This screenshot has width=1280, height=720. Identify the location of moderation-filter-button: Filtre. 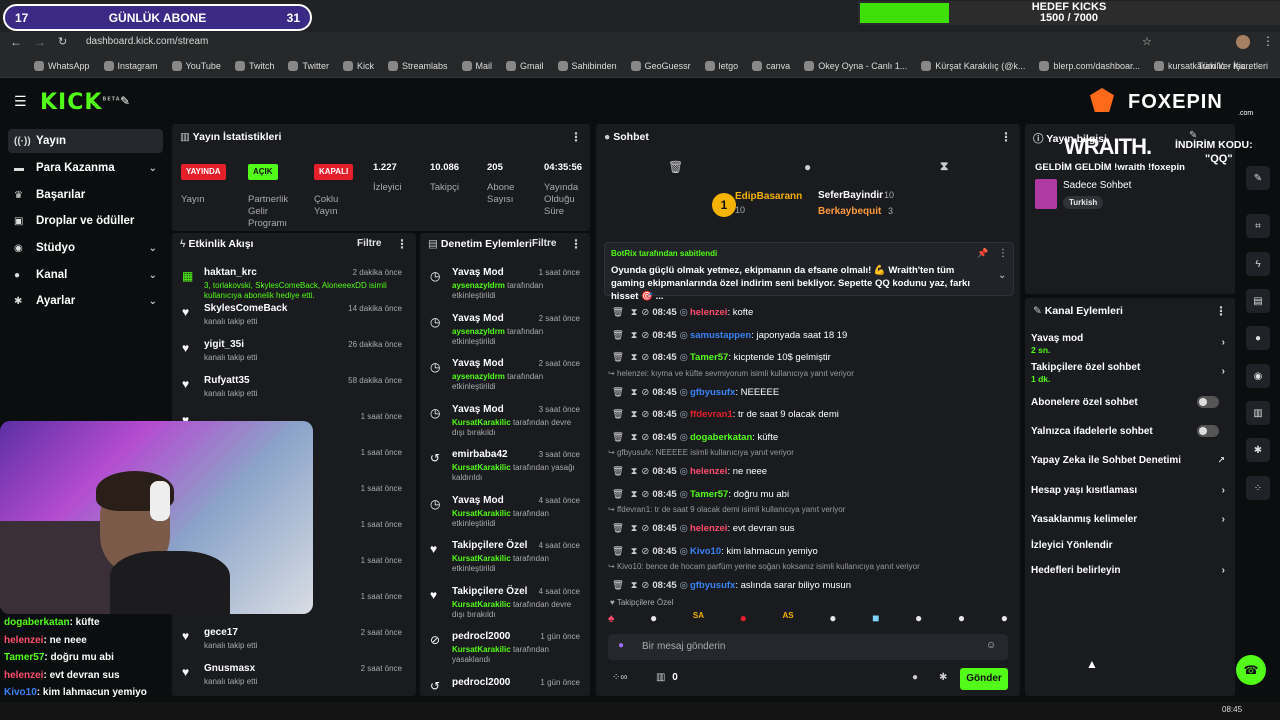
(544, 243).